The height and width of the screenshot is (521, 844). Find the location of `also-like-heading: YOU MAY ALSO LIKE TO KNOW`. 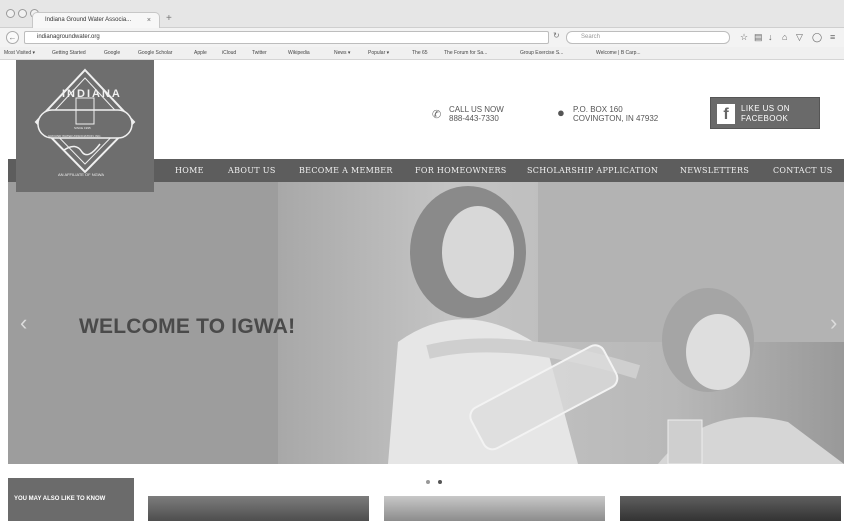

also-like-heading: YOU MAY ALSO LIKE TO KNOW is located at coordinates (71, 499).